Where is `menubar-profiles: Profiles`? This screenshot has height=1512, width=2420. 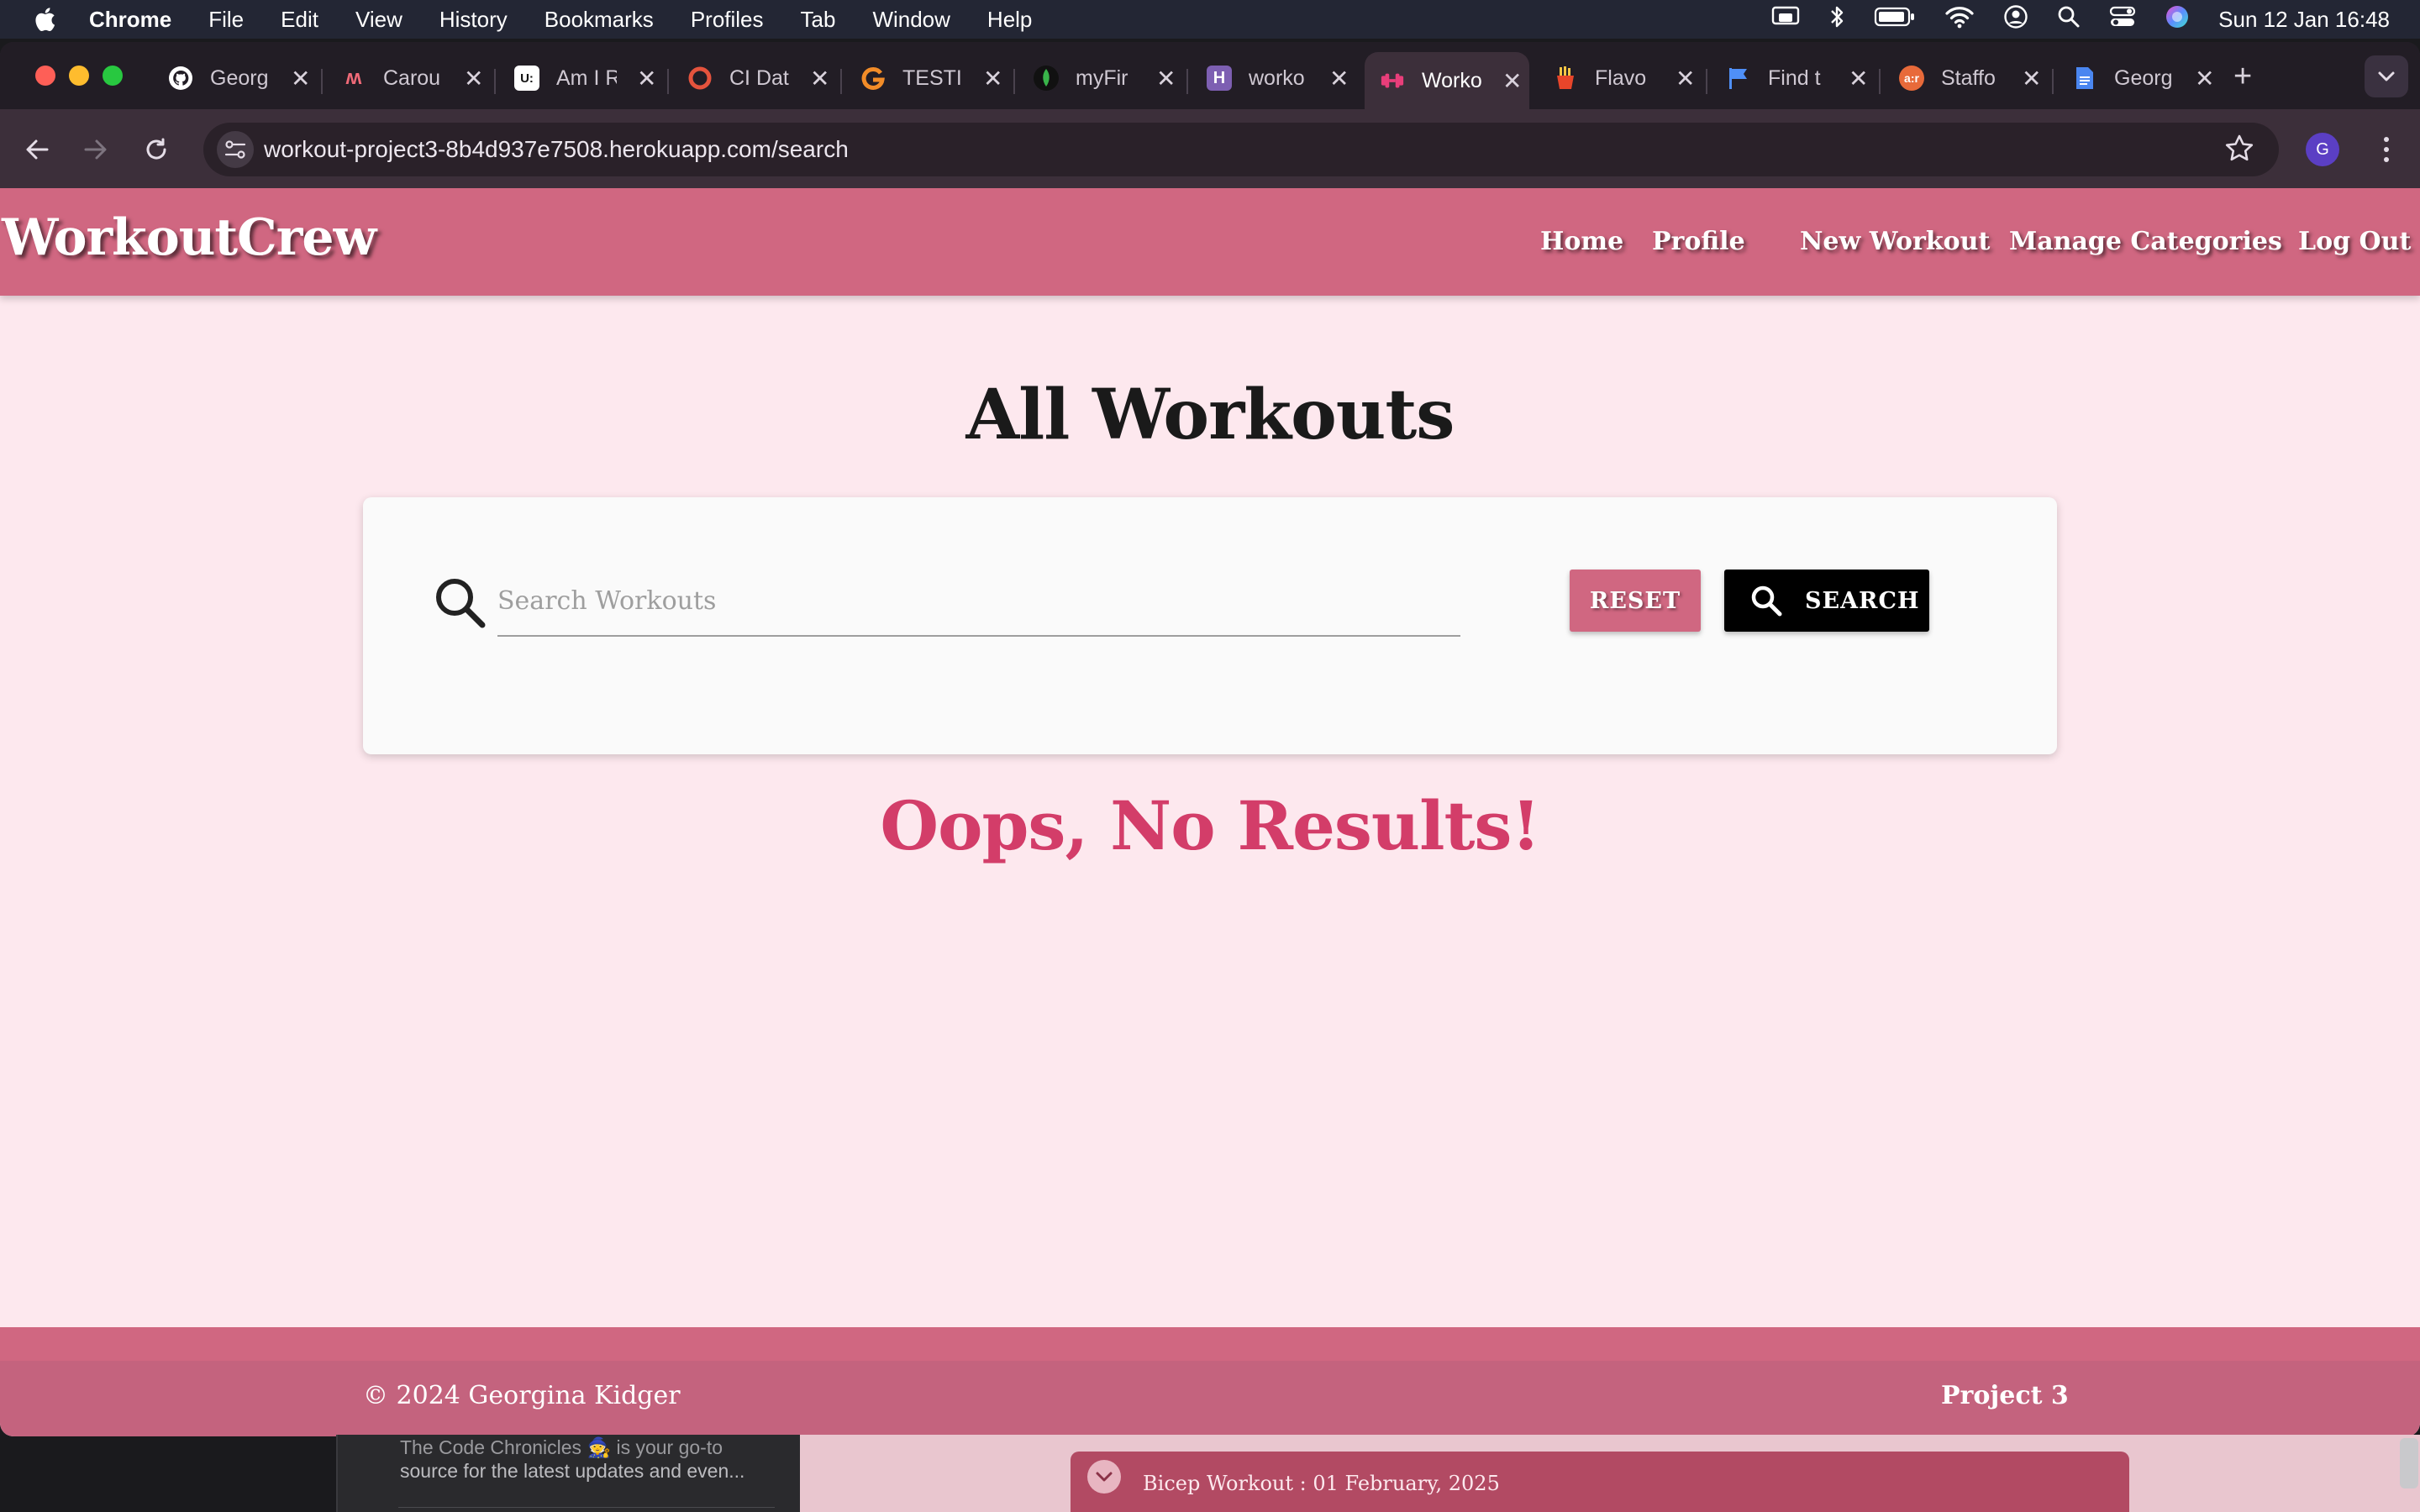 menubar-profiles: Profiles is located at coordinates (727, 20).